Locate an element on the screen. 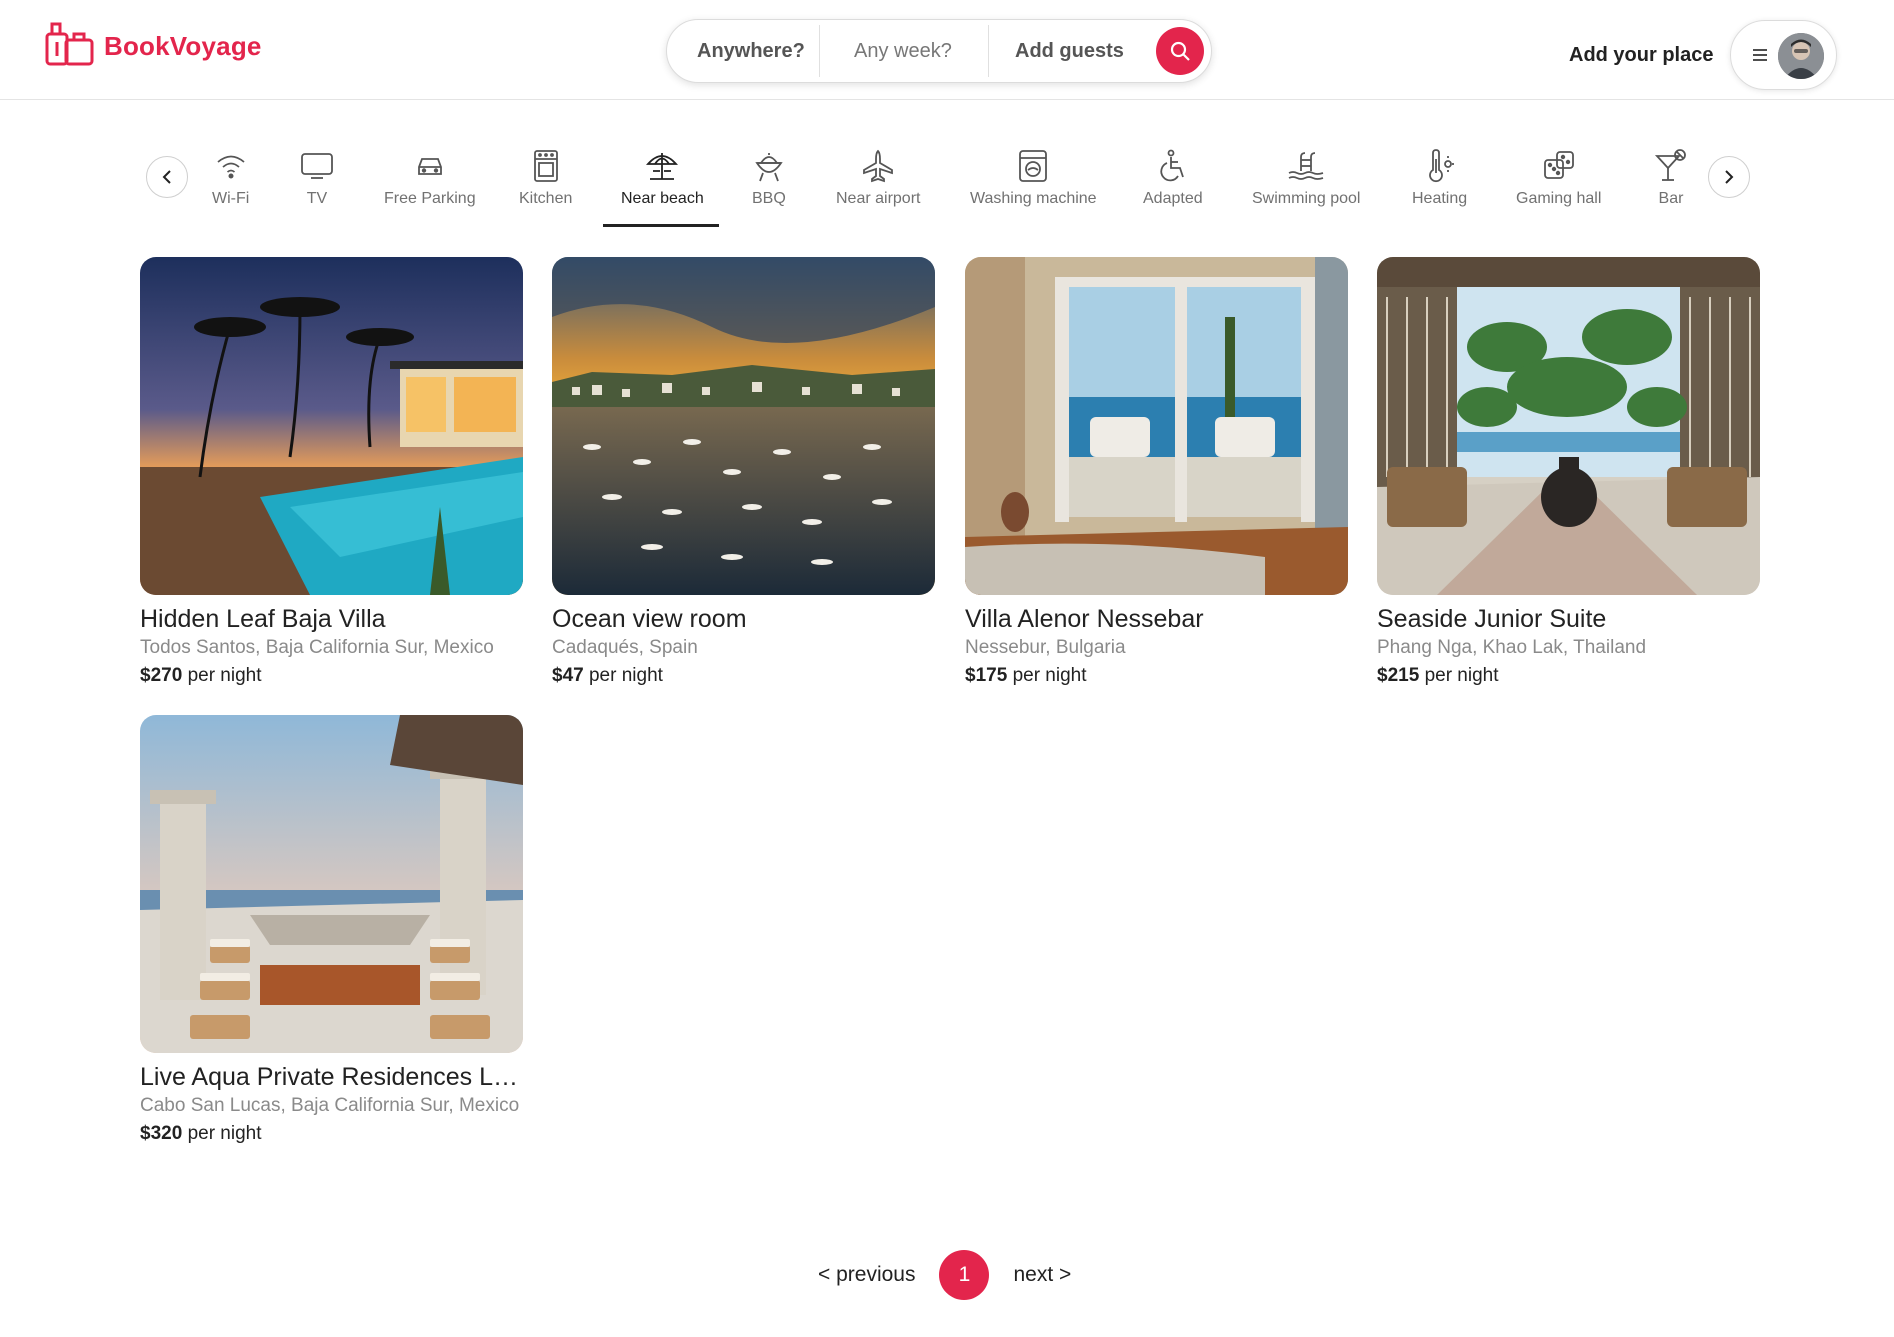 The width and height of the screenshot is (1894, 1337). categories-next-button is located at coordinates (1729, 177).